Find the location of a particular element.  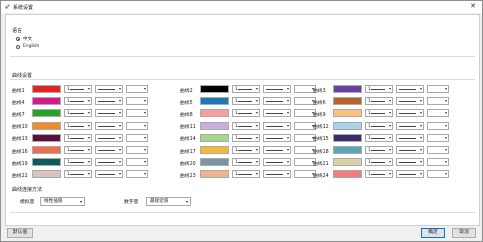

digital-method-select: 最接近值 ▾ is located at coordinates (168, 201).